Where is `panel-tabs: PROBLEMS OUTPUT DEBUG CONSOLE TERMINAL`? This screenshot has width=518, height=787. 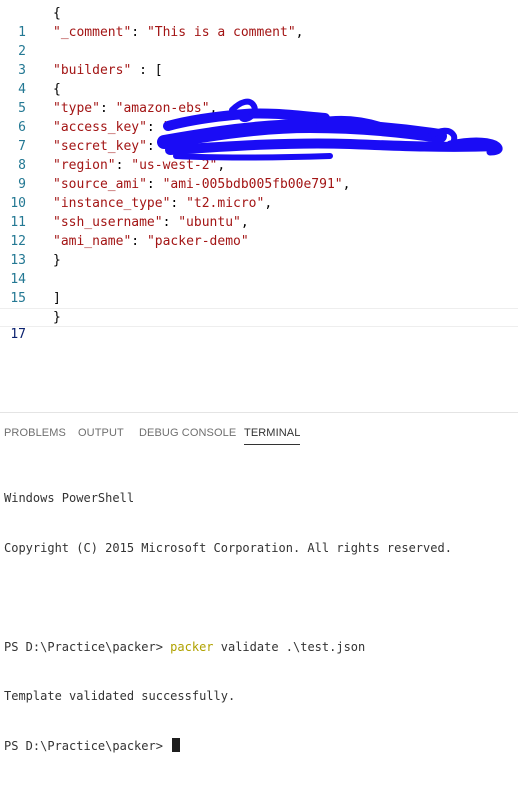
panel-tabs: PROBLEMS OUTPUT DEBUG CONSOLE TERMINAL is located at coordinates (259, 433).